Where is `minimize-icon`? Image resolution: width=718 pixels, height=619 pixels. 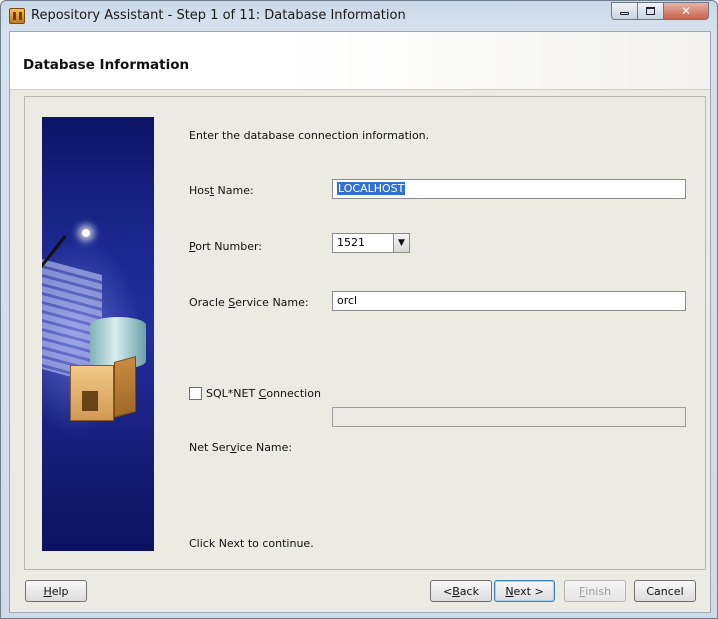
minimize-icon is located at coordinates (624, 13).